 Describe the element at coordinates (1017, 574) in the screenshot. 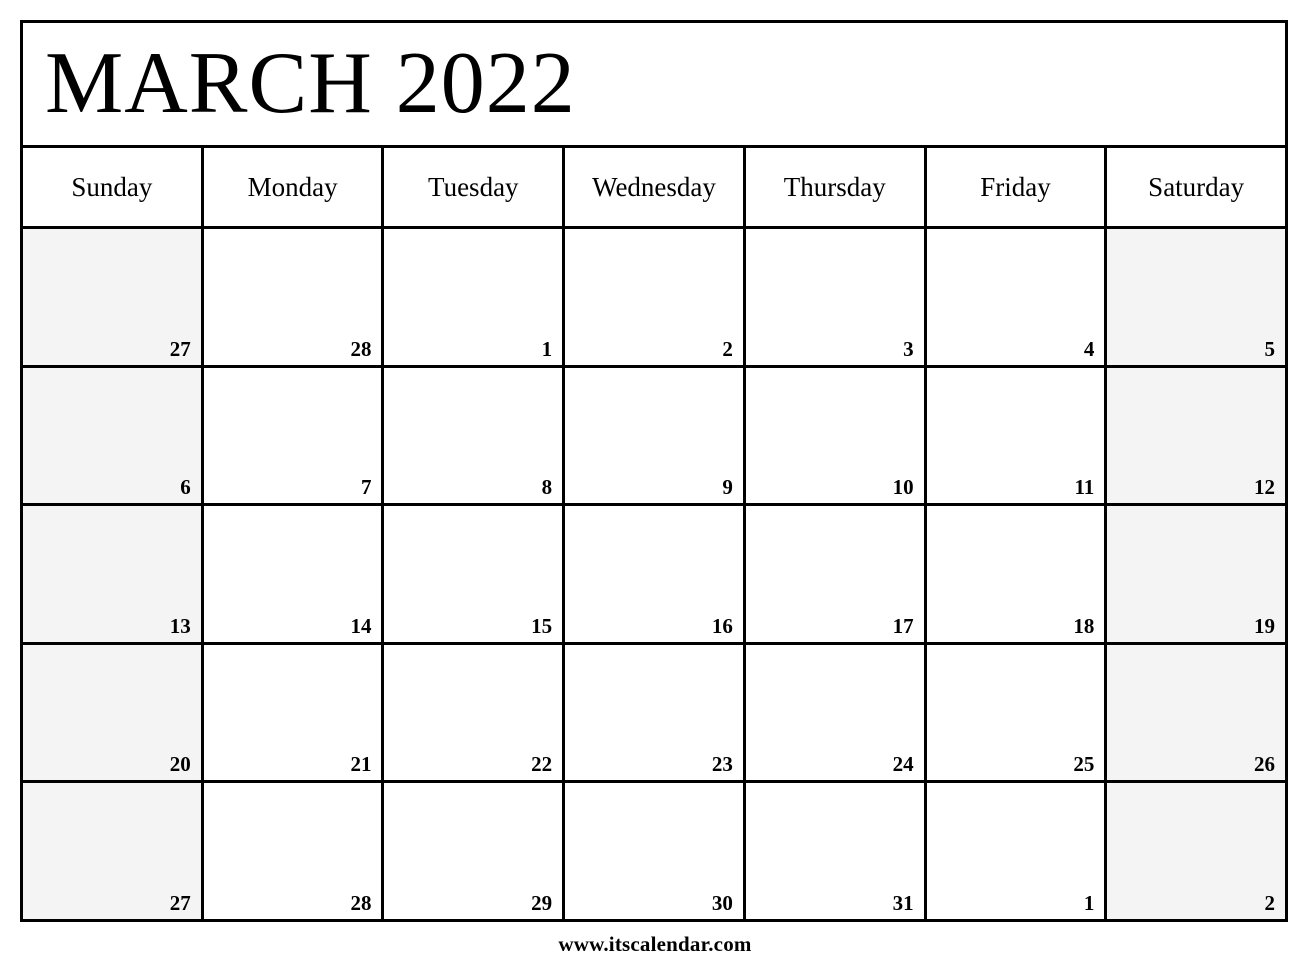

I see `day-cell: 18` at that location.